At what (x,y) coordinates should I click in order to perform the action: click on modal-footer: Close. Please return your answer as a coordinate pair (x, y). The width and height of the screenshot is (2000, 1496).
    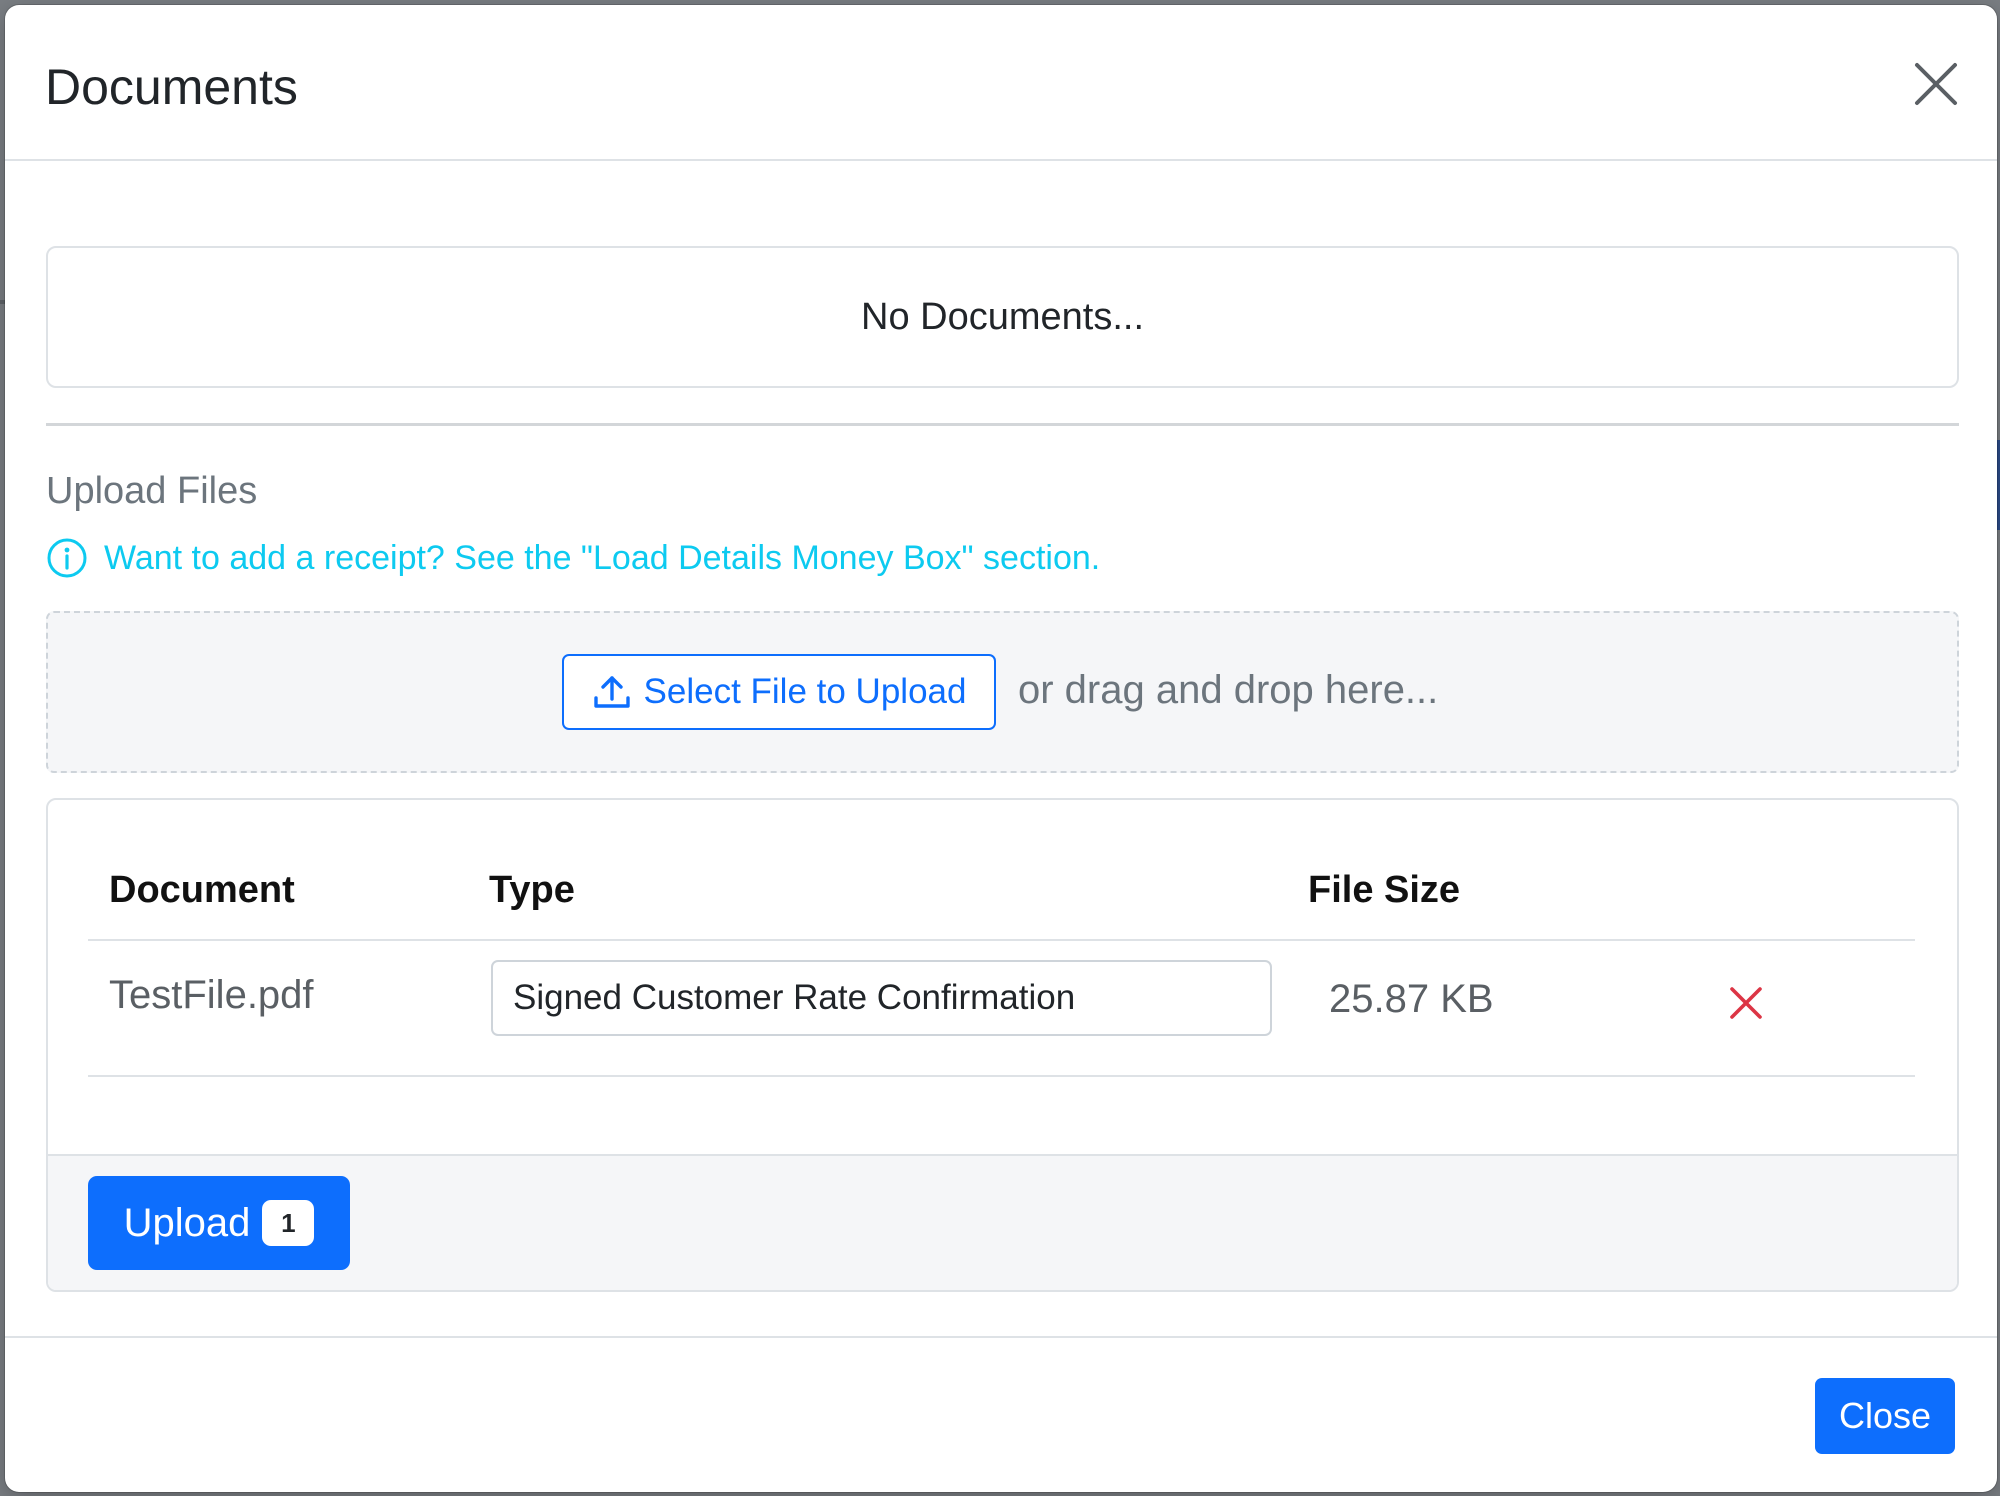
    Looking at the image, I should click on (1001, 1414).